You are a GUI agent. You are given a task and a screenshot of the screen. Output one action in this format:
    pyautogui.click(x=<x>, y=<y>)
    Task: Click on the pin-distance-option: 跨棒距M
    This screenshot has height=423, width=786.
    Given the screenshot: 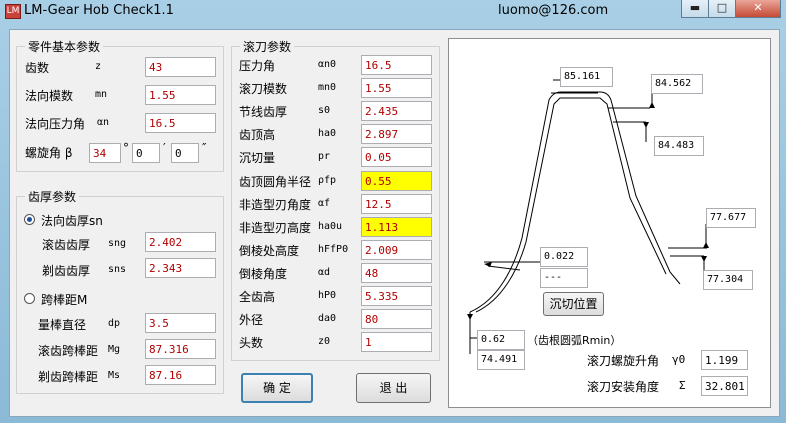 What is the action you would take?
    pyautogui.click(x=64, y=299)
    